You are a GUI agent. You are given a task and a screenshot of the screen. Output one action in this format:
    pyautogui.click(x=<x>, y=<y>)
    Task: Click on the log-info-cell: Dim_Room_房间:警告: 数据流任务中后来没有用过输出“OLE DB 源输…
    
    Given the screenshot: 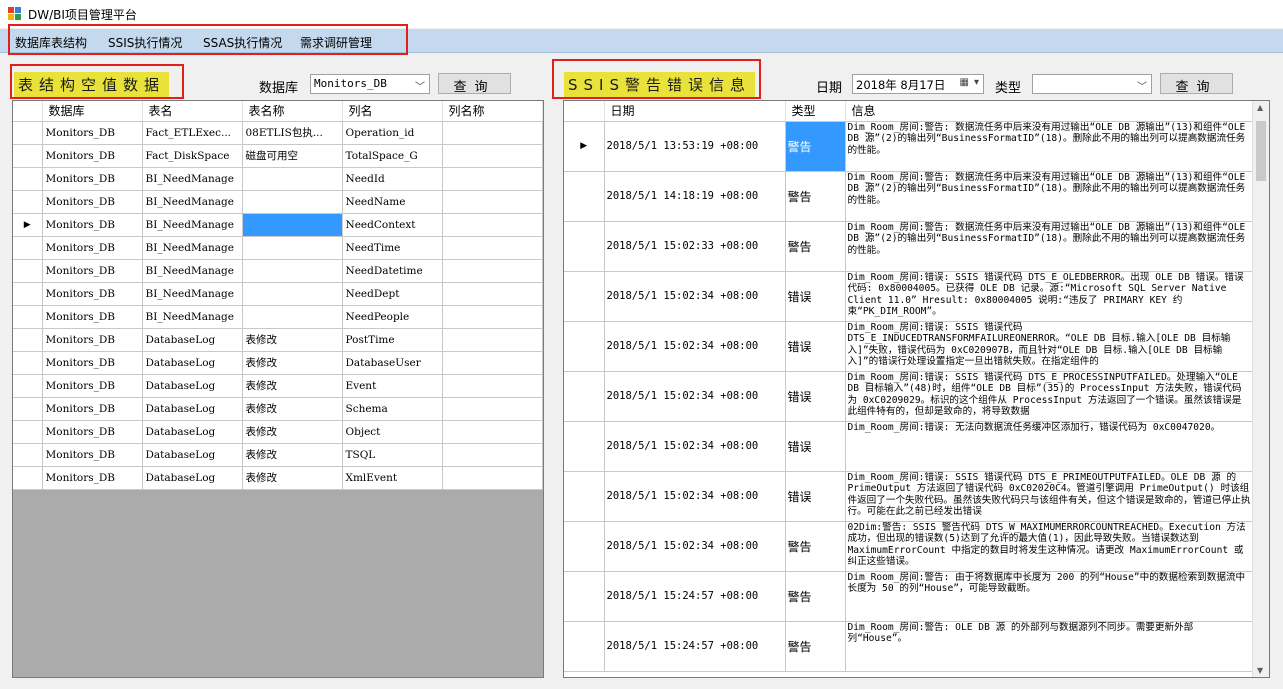 What is the action you would take?
    pyautogui.click(x=1049, y=246)
    